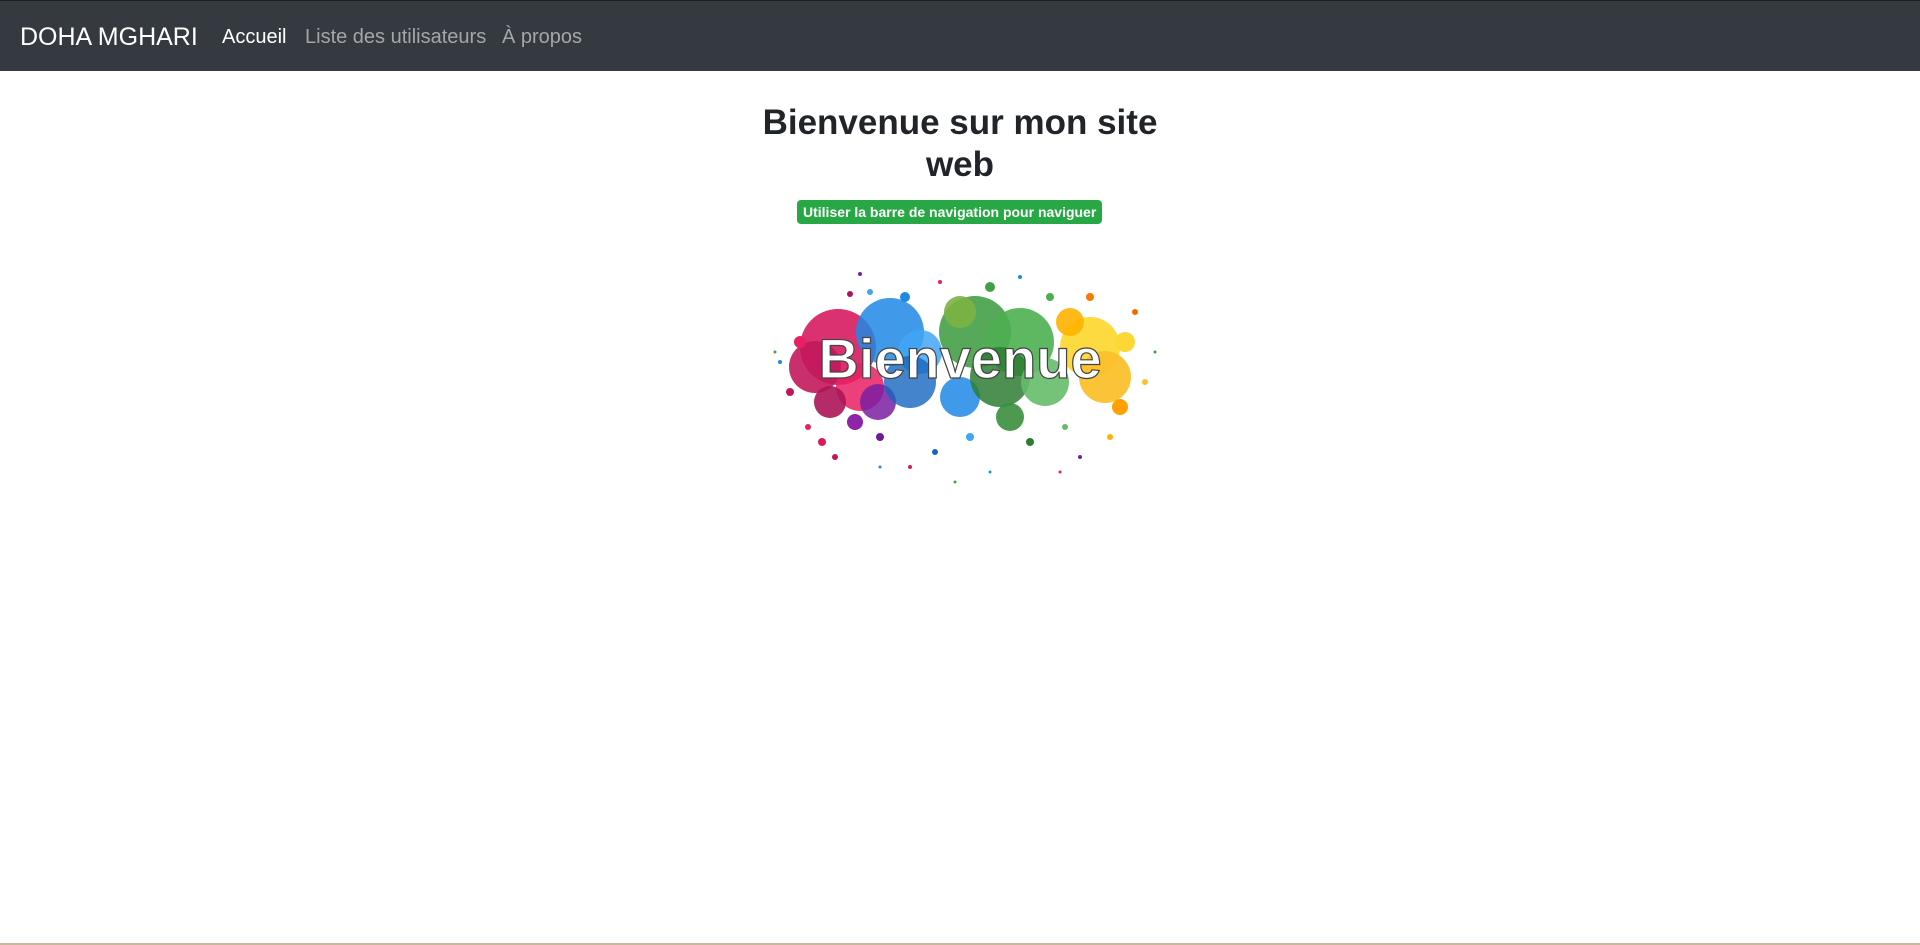  What do you see at coordinates (254, 37) in the screenshot?
I see `nav-item-accueil: Accueil` at bounding box center [254, 37].